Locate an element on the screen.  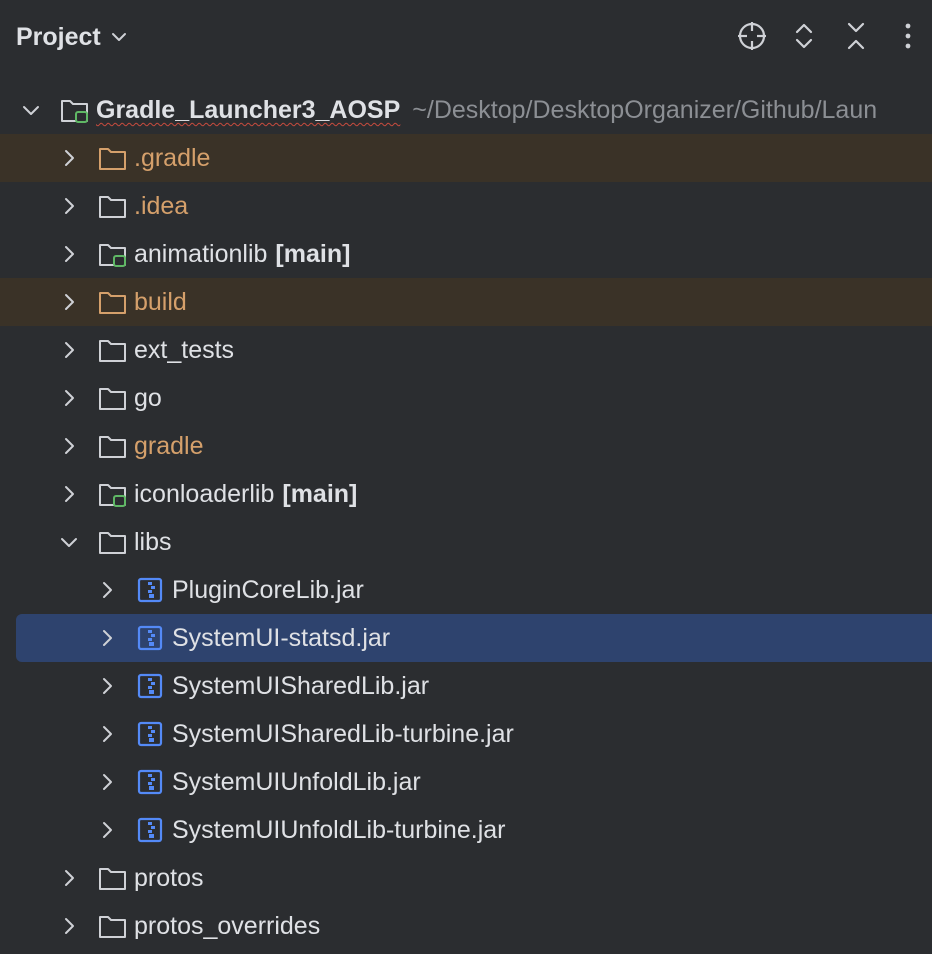
project-view-selector: Project is located at coordinates (72, 37).